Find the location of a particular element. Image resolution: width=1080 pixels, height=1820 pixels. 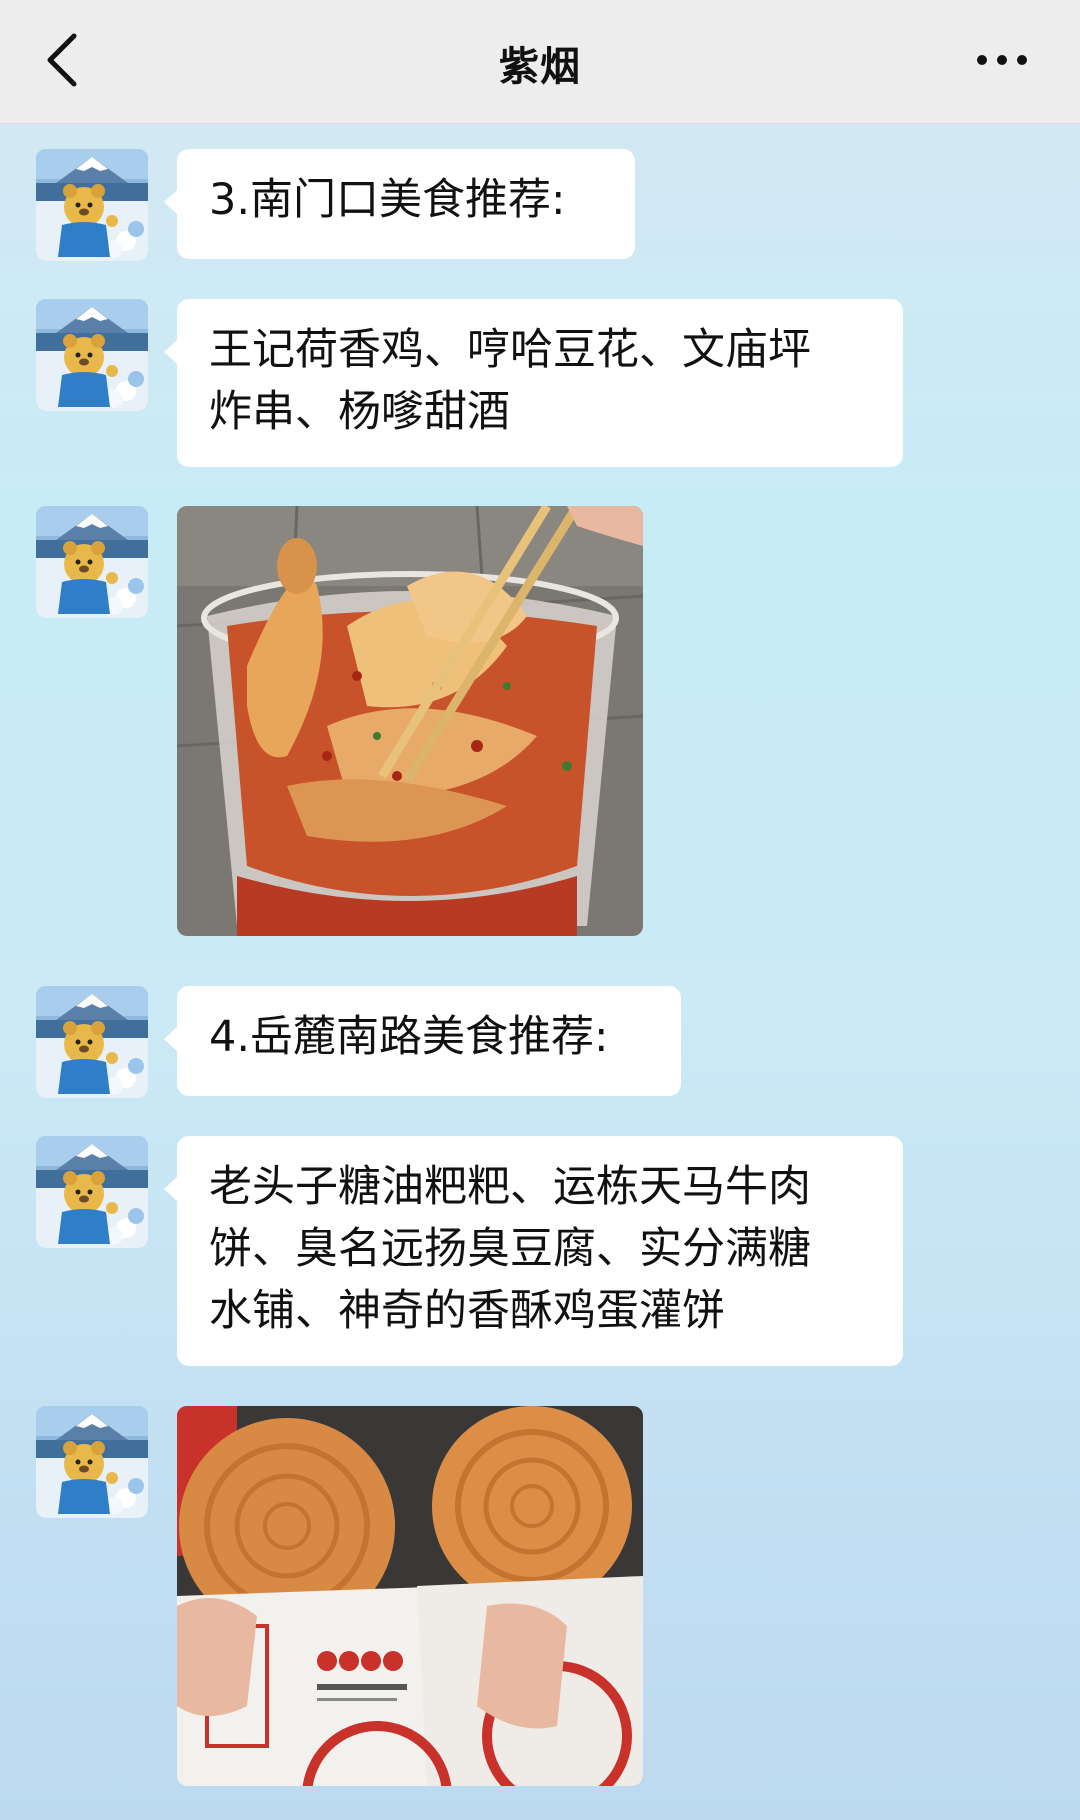

nav-bar: 紫烟 is located at coordinates (540, 62).